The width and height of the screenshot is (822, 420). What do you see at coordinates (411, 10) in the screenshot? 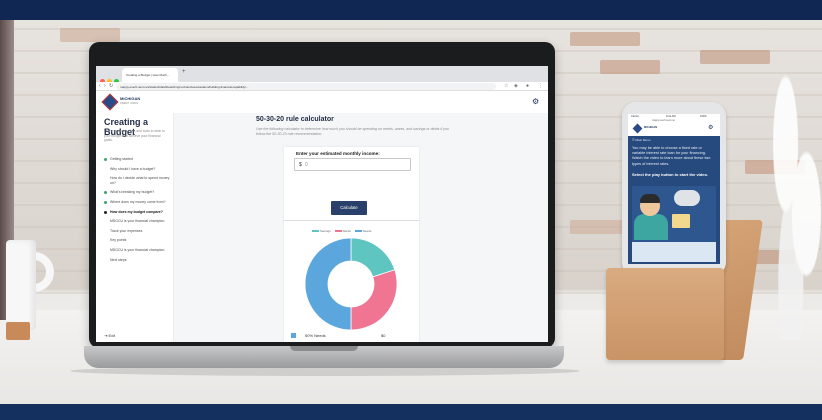
I see `top-band` at bounding box center [411, 10].